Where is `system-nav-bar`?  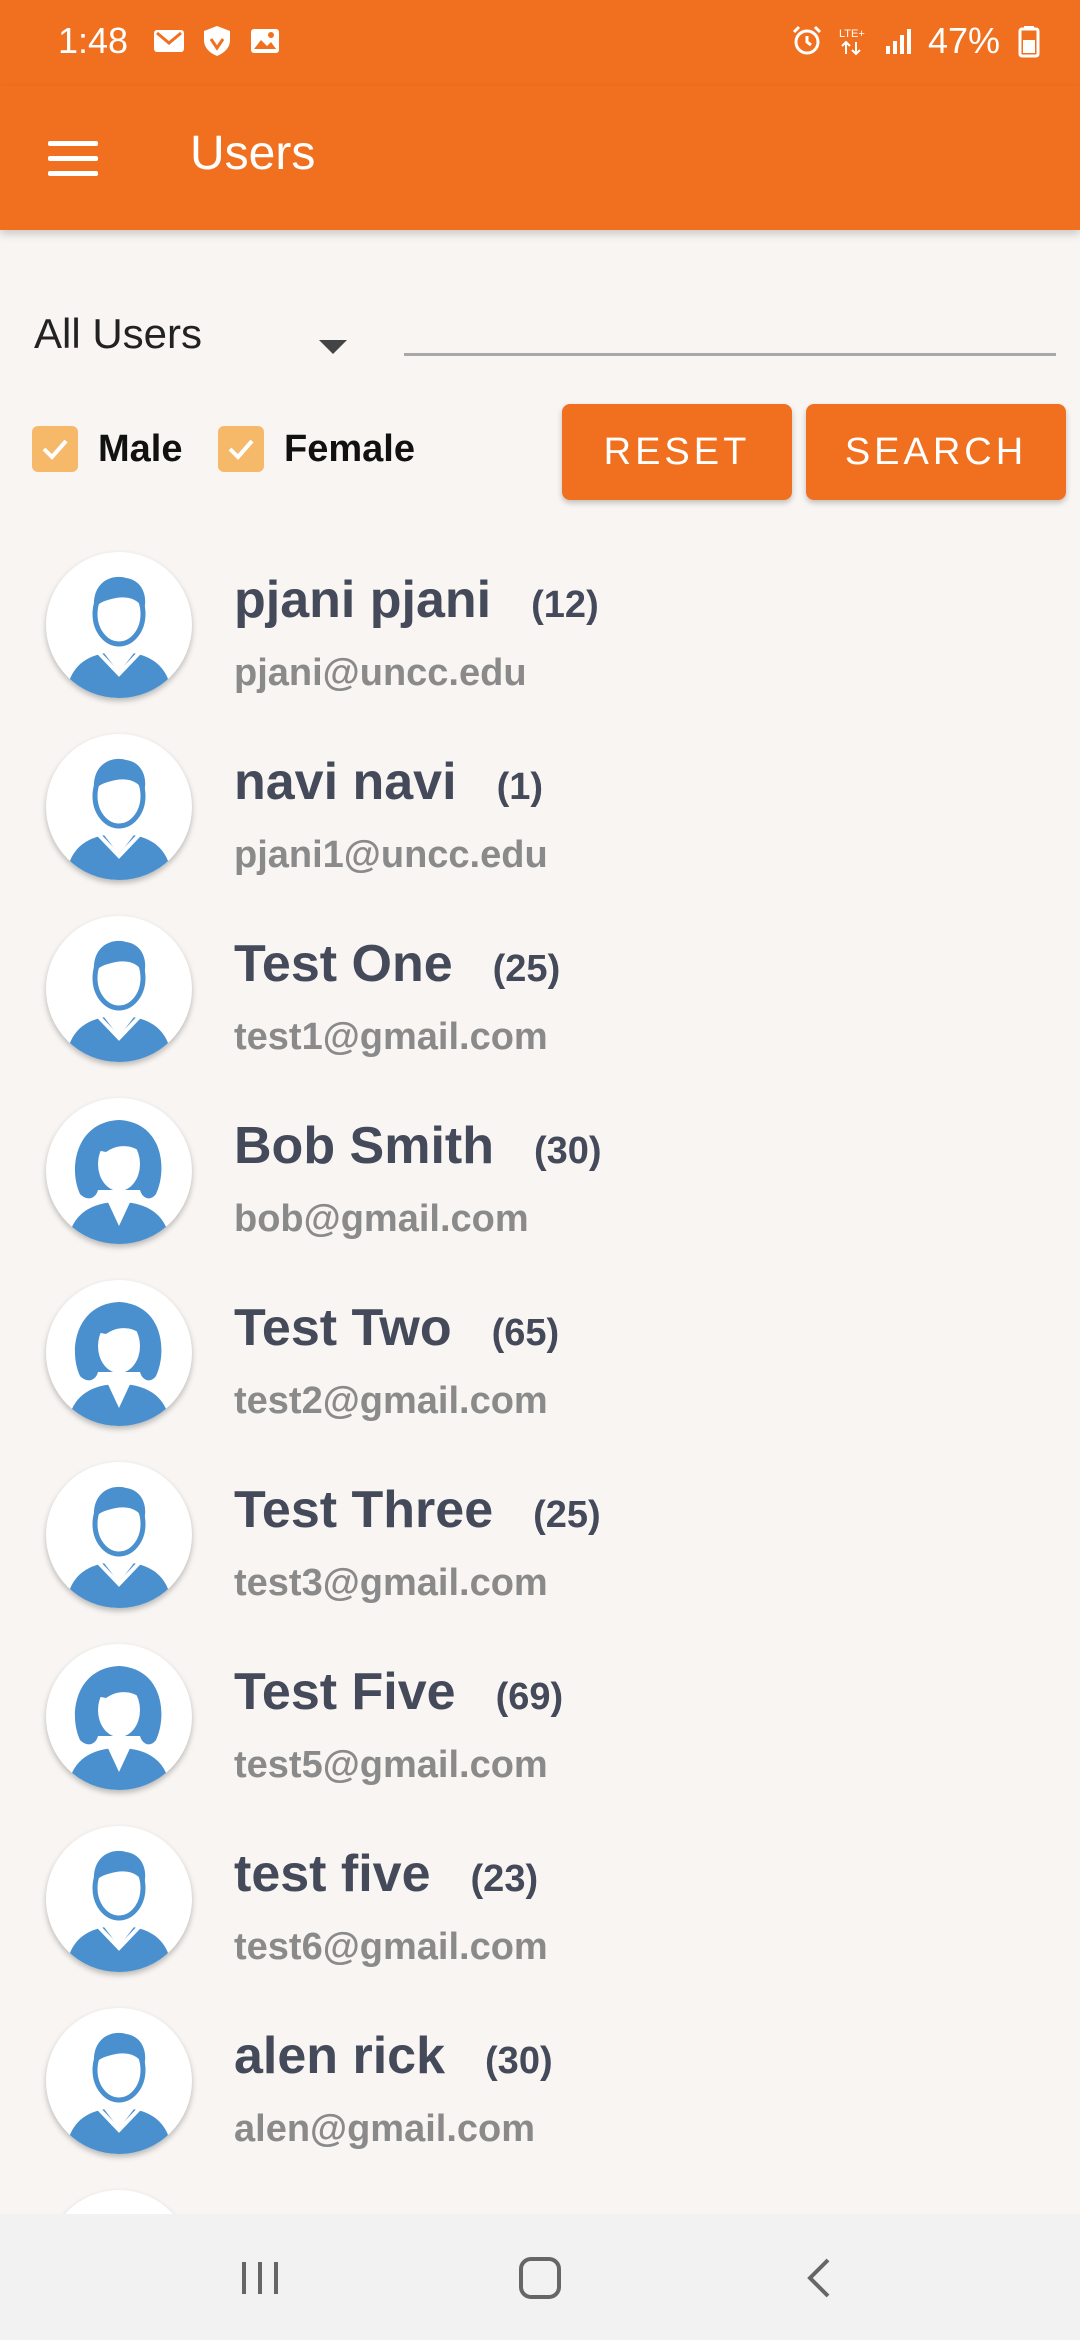 system-nav-bar is located at coordinates (540, 2277).